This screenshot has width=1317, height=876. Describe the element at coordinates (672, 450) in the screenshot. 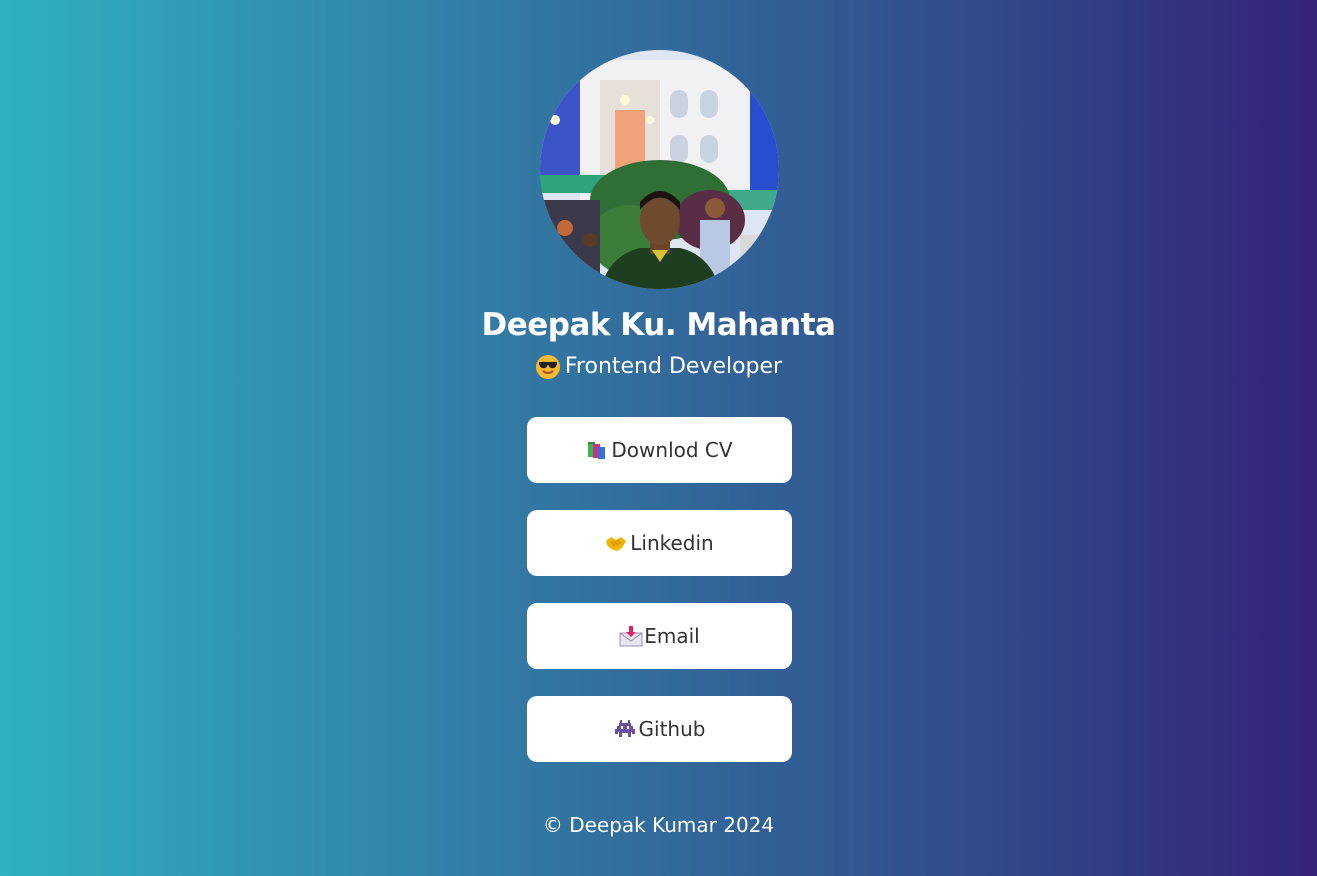

I see `download-cv-label: Downlod CV` at that location.